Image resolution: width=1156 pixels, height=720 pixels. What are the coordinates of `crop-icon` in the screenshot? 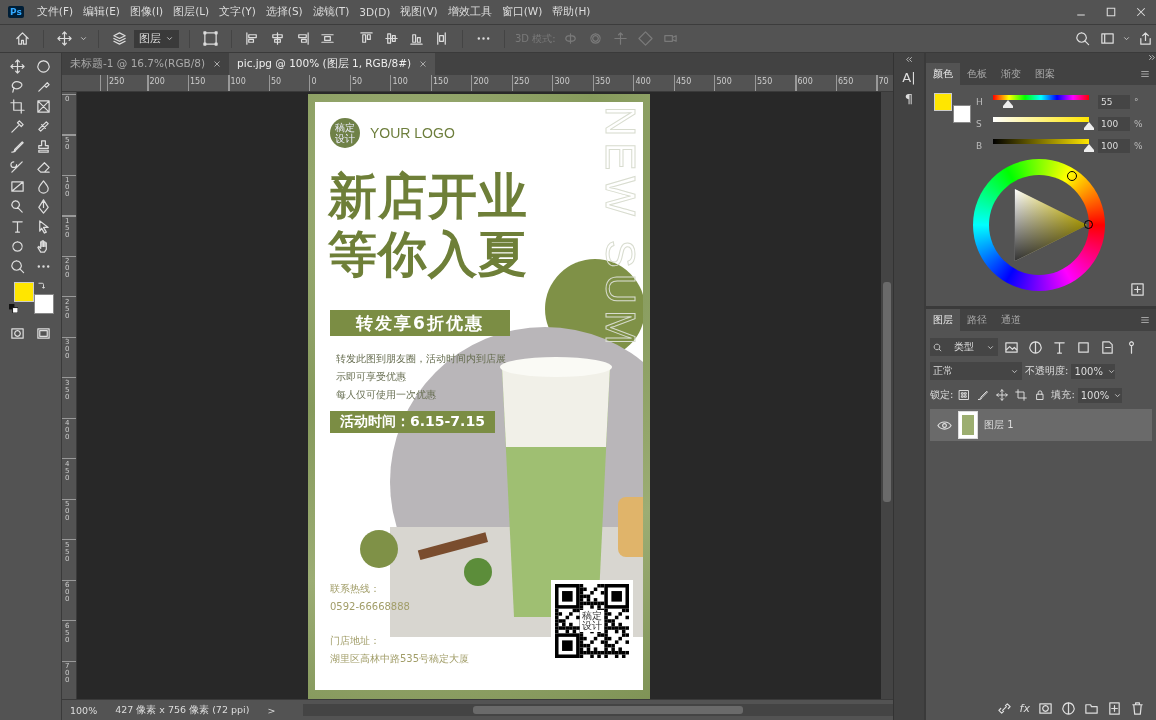 It's located at (17, 106).